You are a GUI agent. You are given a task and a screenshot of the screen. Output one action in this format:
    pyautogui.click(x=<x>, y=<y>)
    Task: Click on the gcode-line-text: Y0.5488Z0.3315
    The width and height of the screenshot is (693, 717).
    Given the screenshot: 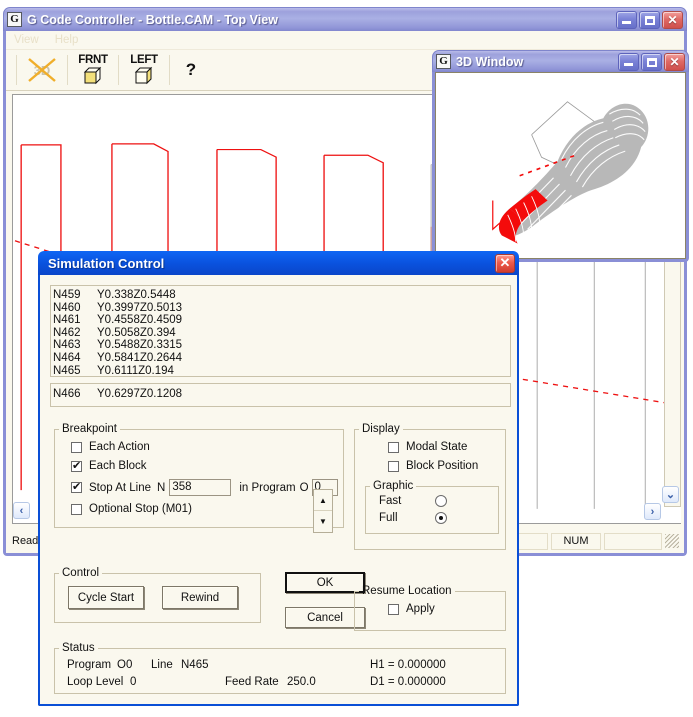 What is the action you would take?
    pyautogui.click(x=140, y=345)
    